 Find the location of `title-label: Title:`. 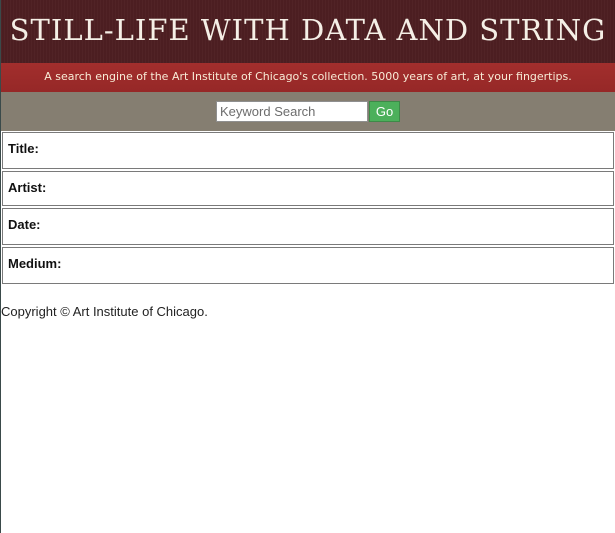

title-label: Title: is located at coordinates (23, 148).